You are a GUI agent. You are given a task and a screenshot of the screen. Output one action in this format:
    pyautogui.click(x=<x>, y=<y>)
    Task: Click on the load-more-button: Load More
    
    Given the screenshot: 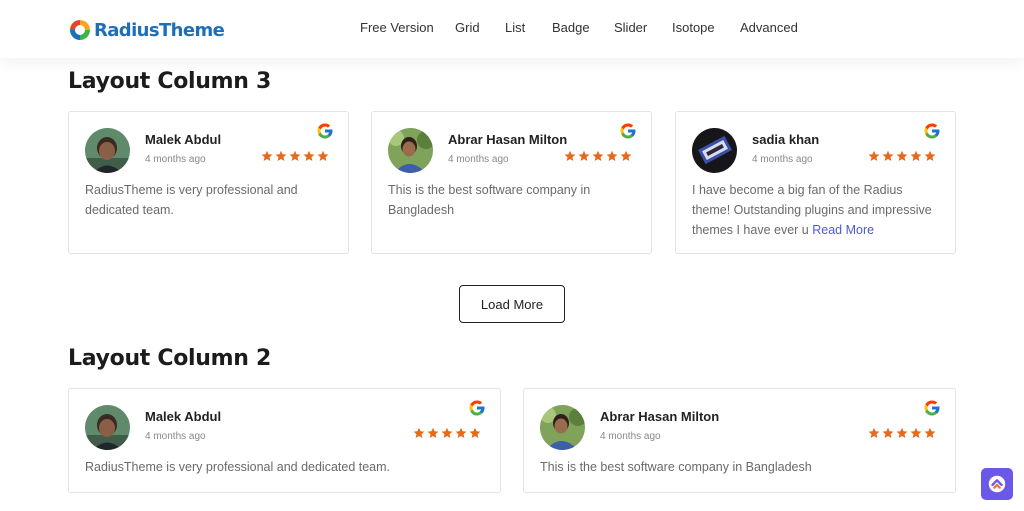 What is the action you would take?
    pyautogui.click(x=512, y=304)
    